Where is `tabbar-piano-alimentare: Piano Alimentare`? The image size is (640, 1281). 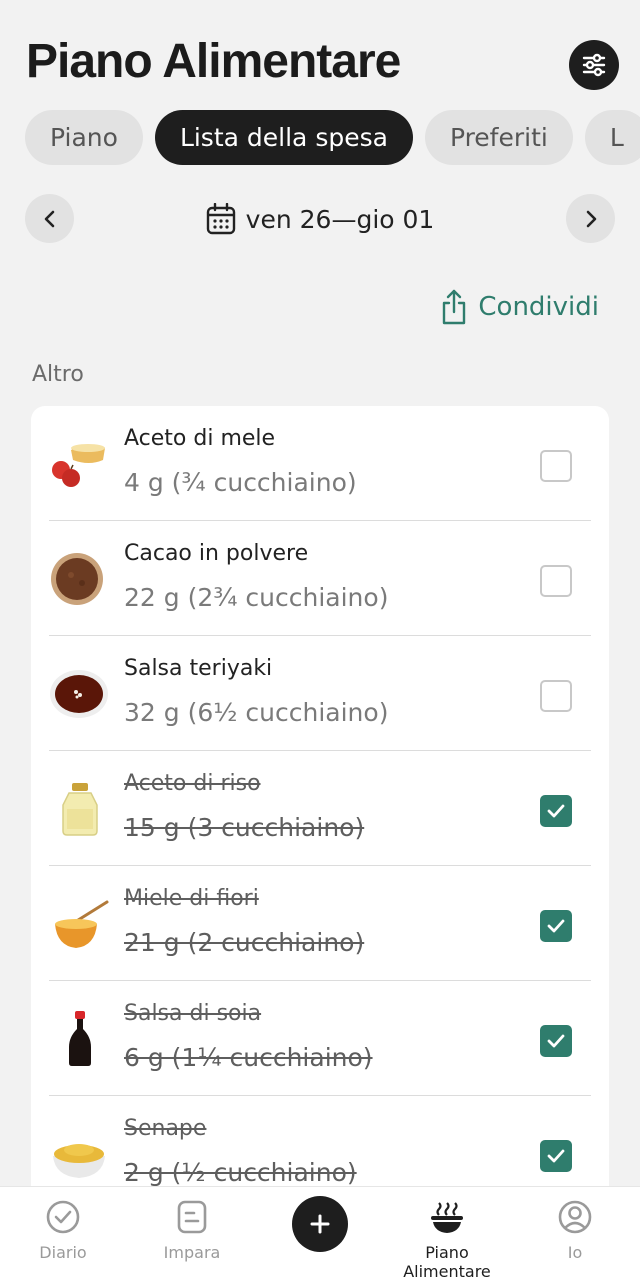 tabbar-piano-alimentare: Piano Alimentare is located at coordinates (447, 1239).